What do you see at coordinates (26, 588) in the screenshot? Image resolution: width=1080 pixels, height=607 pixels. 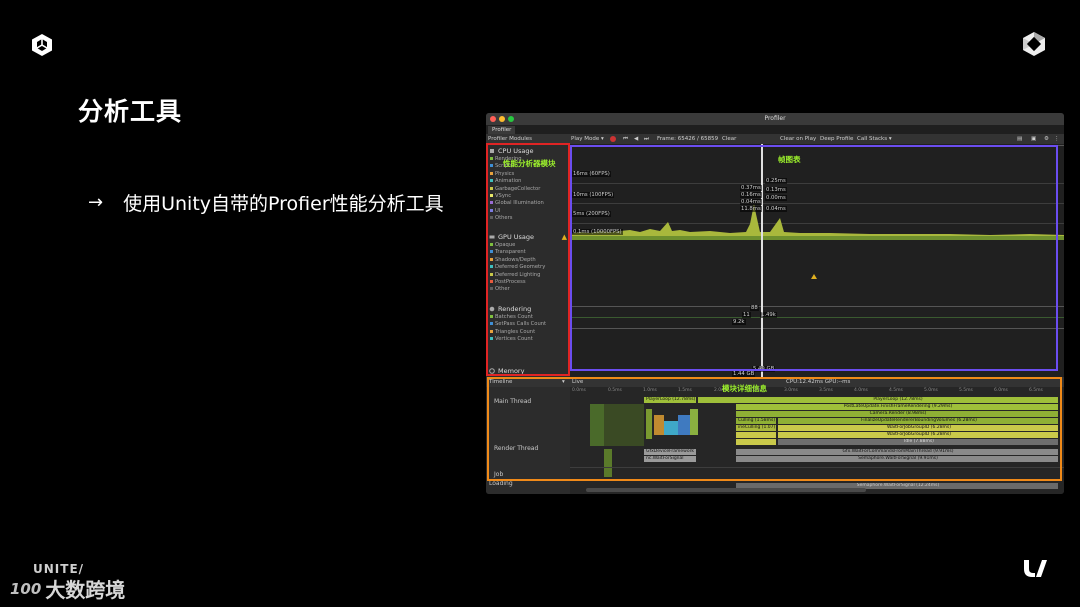 I see `brand-mark: 100` at bounding box center [26, 588].